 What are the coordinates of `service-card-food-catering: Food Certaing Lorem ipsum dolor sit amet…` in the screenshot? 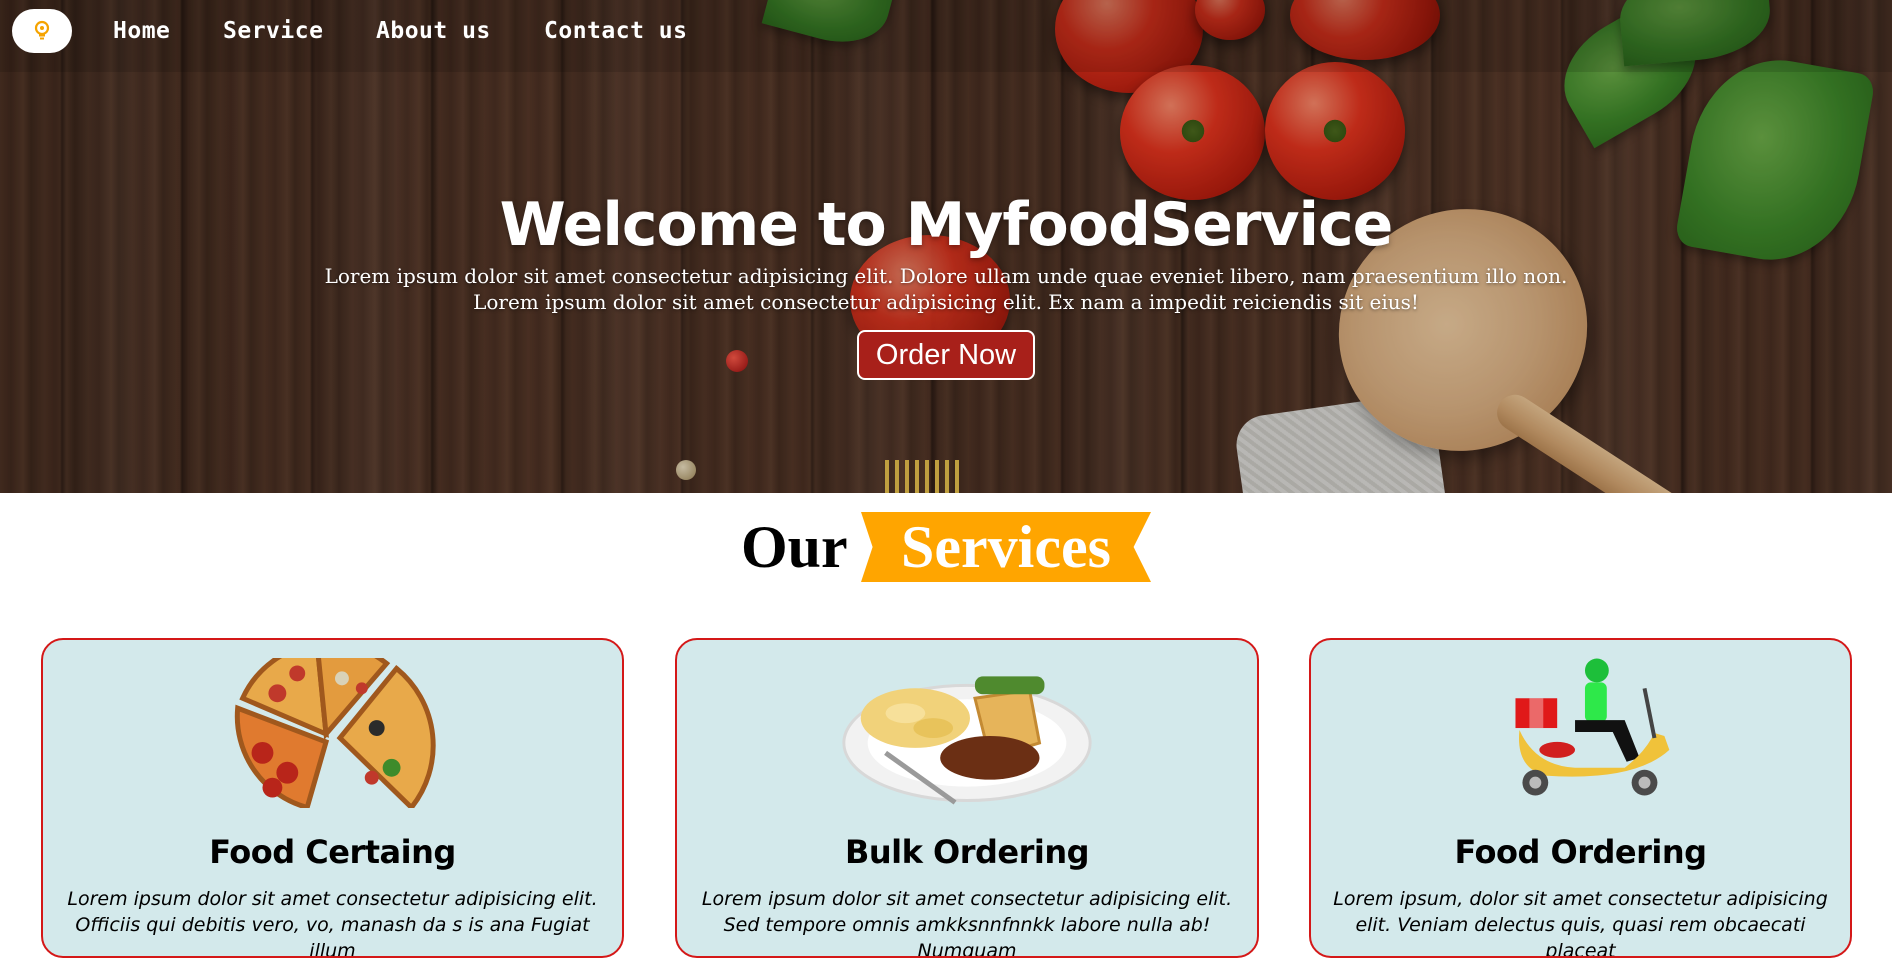 It's located at (332, 798).